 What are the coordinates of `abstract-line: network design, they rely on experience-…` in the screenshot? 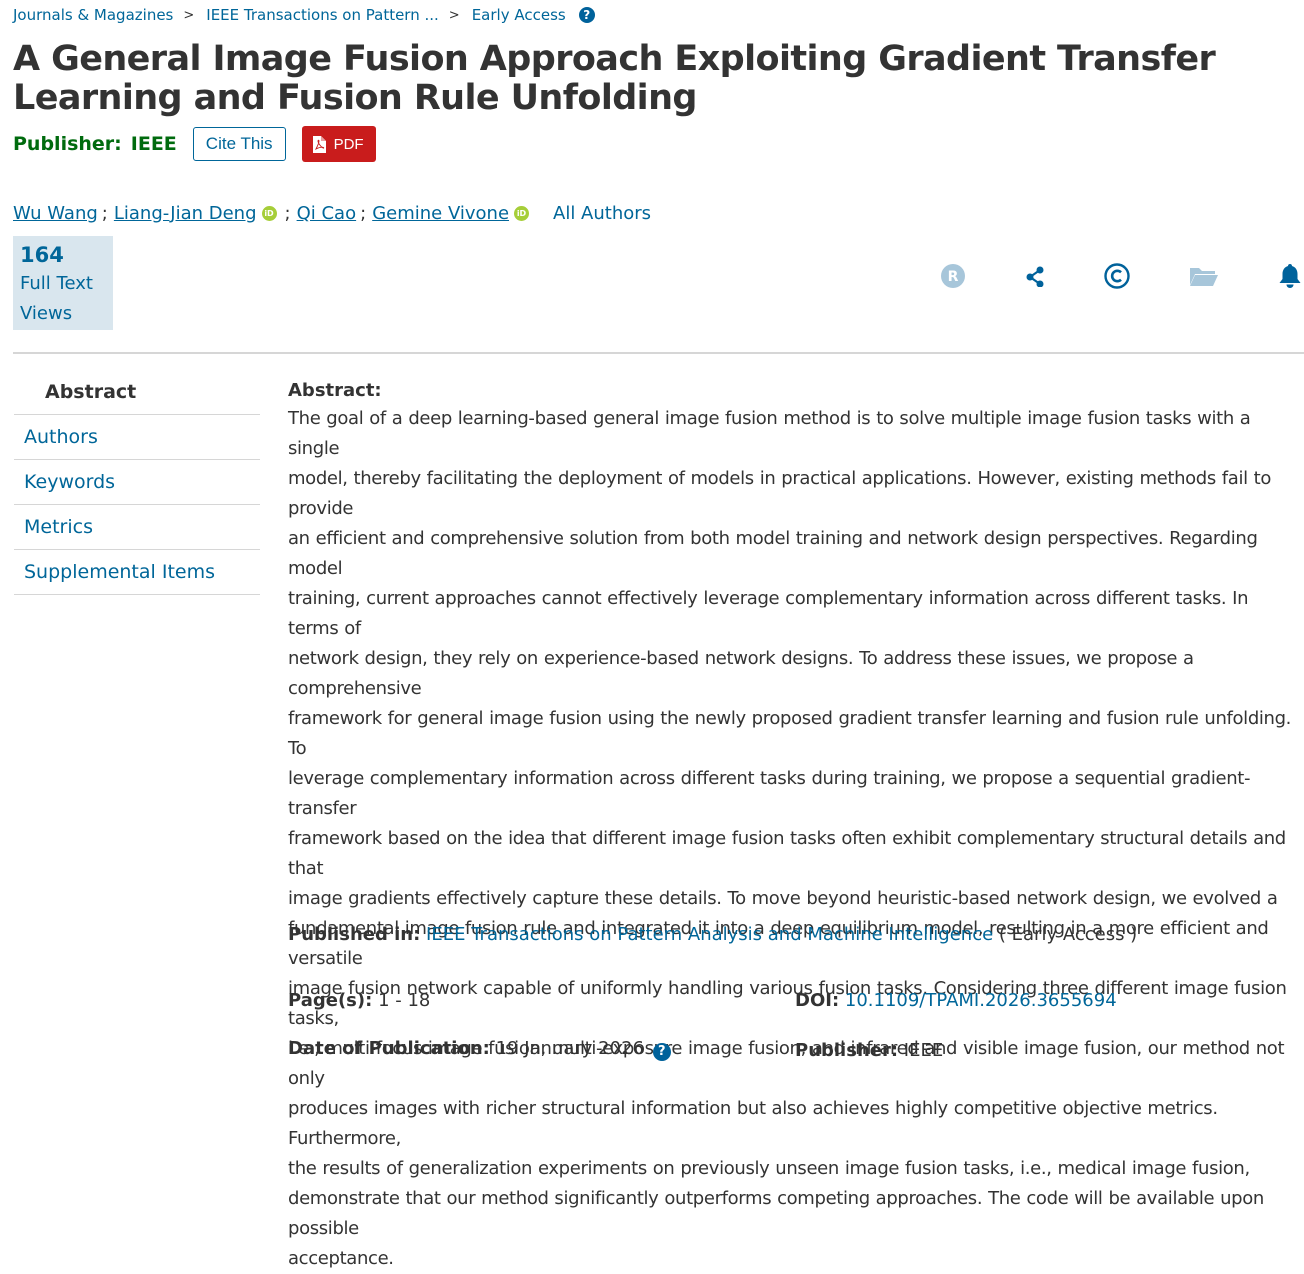 It's located at (741, 673).